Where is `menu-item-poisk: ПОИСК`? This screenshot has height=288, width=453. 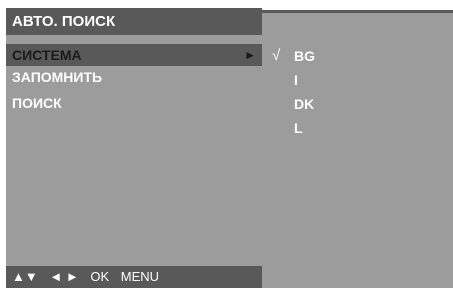
menu-item-poisk: ПОИСК is located at coordinates (134, 103).